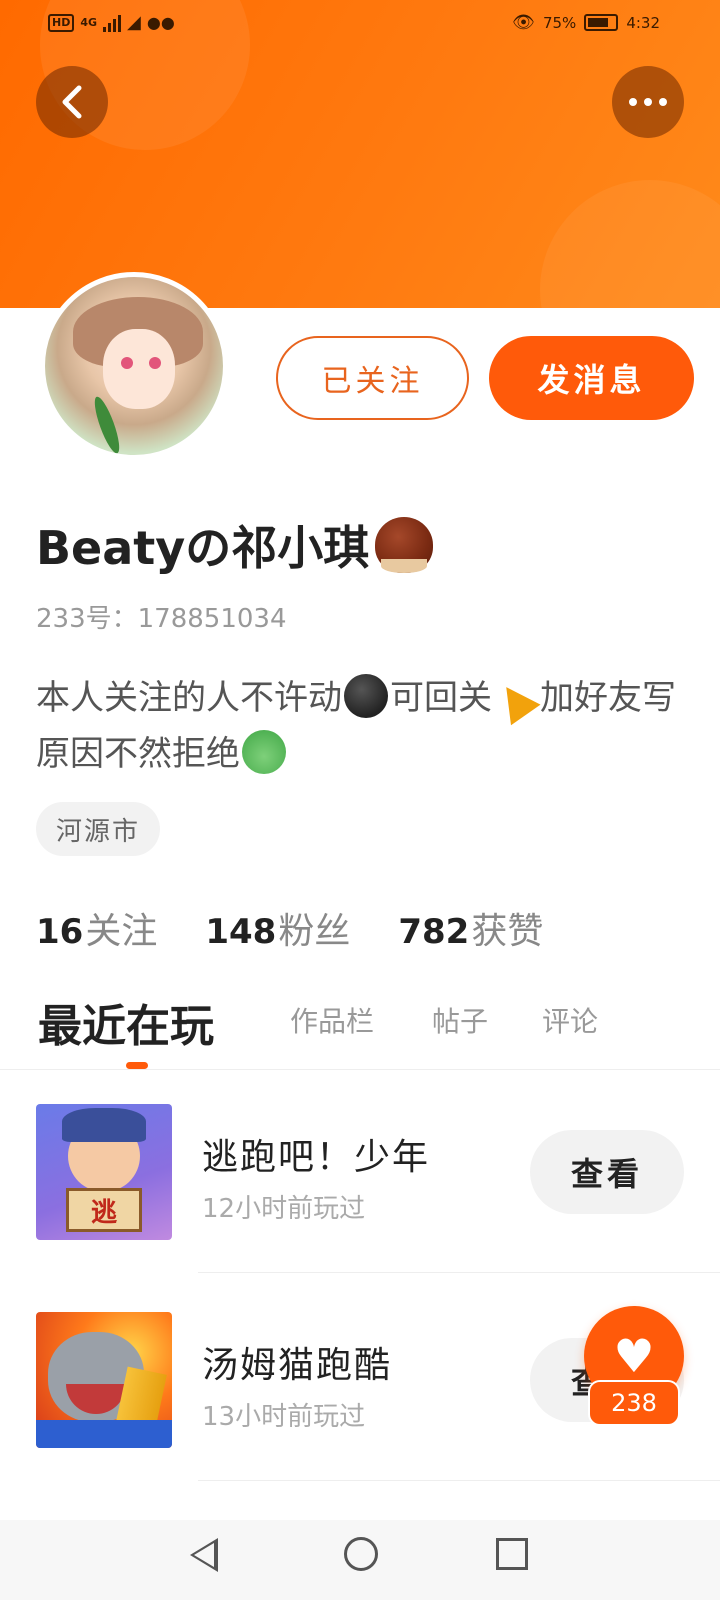 This screenshot has width=720, height=1600. Describe the element at coordinates (559, 22) in the screenshot. I see `battery-percent: 75%` at that location.